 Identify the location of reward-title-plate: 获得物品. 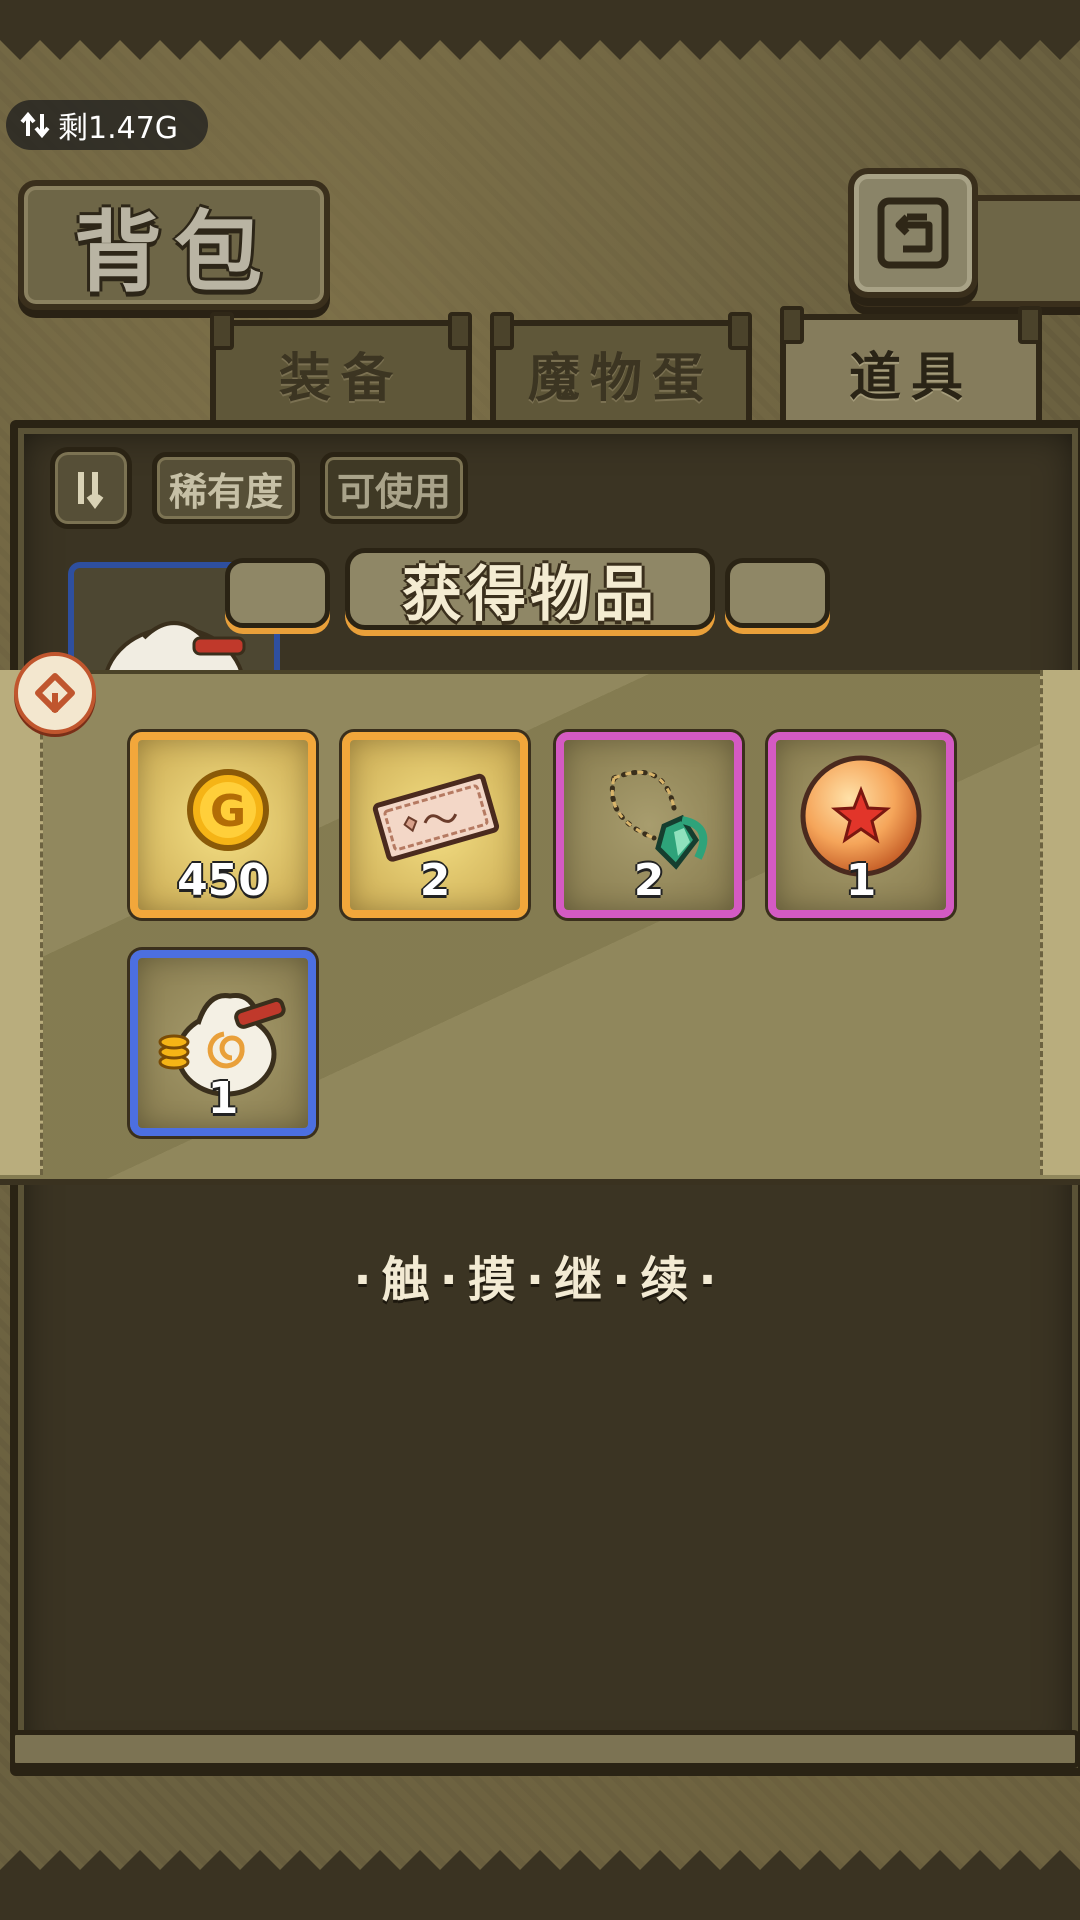
(530, 589).